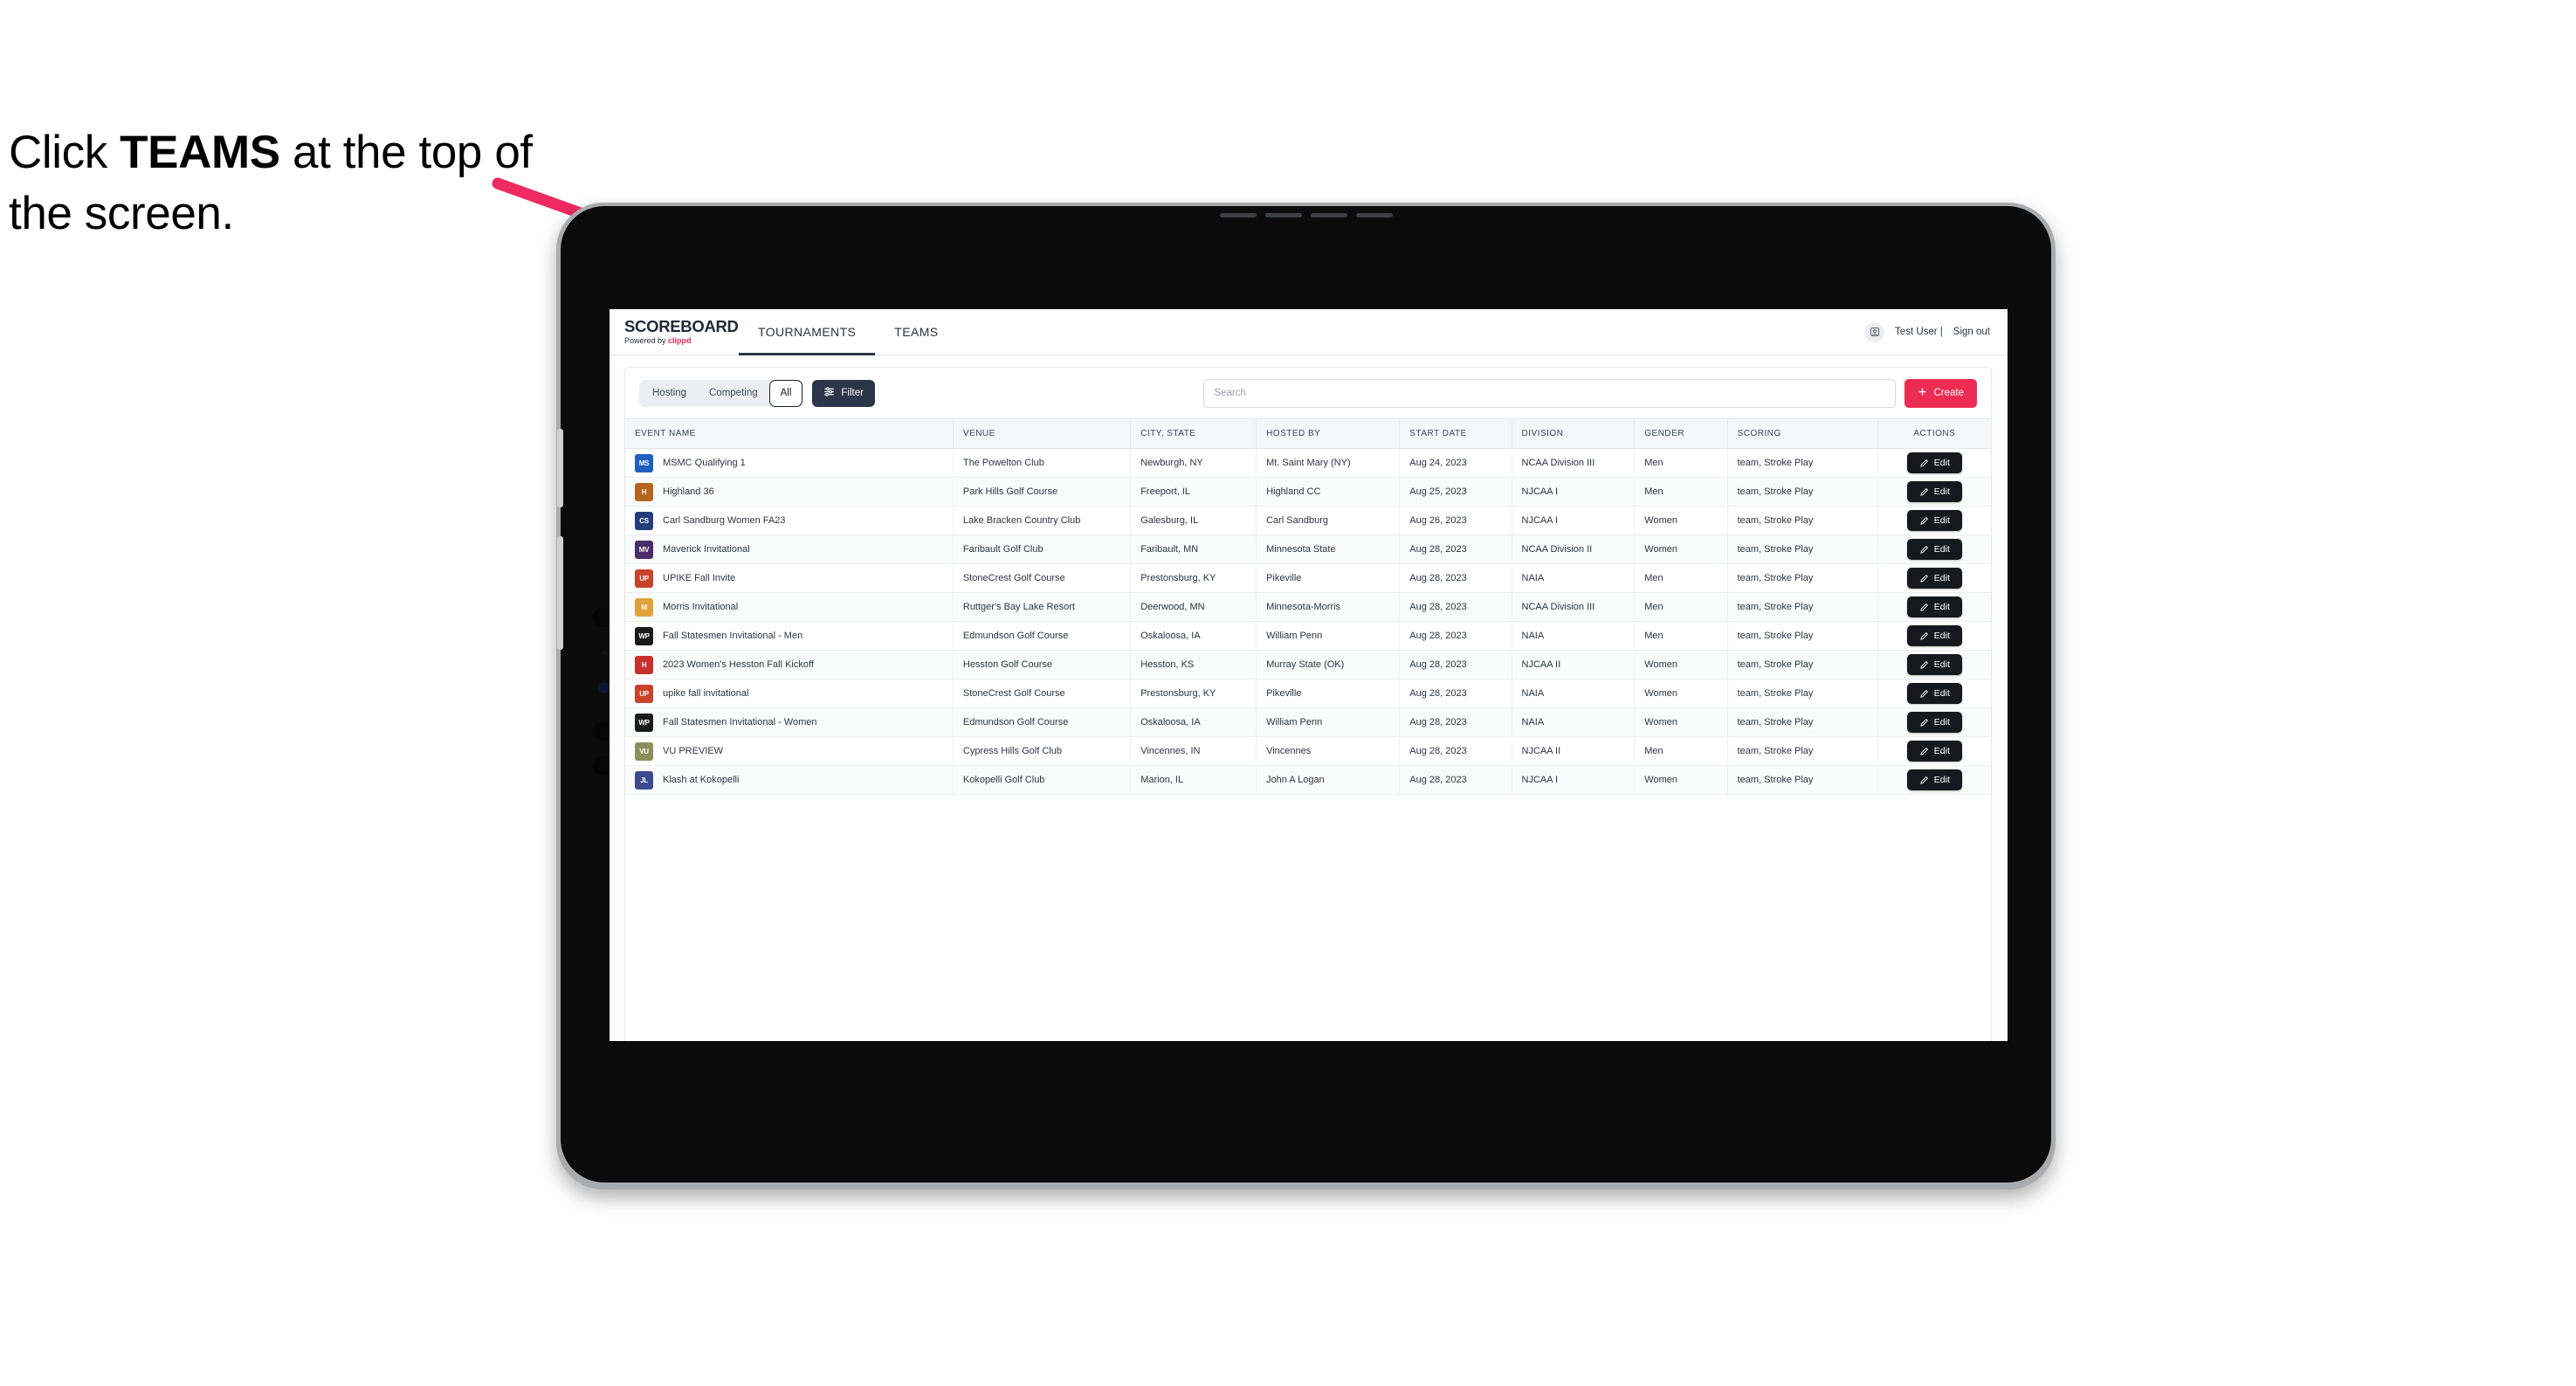  What do you see at coordinates (1919, 332) in the screenshot?
I see `user-name-label: Test User |` at bounding box center [1919, 332].